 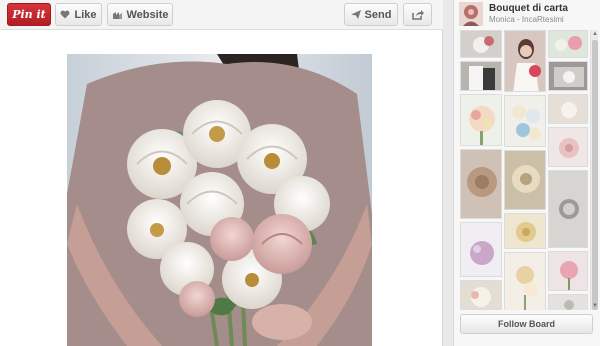 I want to click on pin-it-label: Pin it, so click(x=29, y=14).